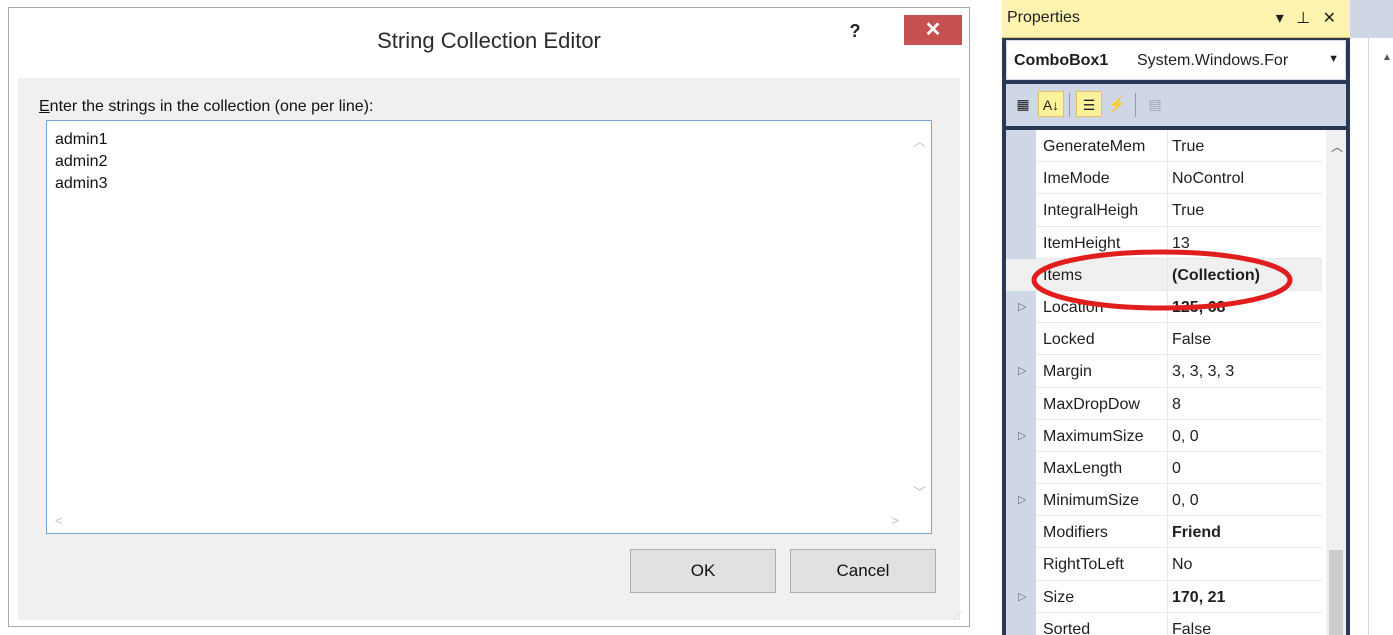 This screenshot has height=635, width=1393. What do you see at coordinates (1164, 339) in the screenshot?
I see `property-row: Locked False` at bounding box center [1164, 339].